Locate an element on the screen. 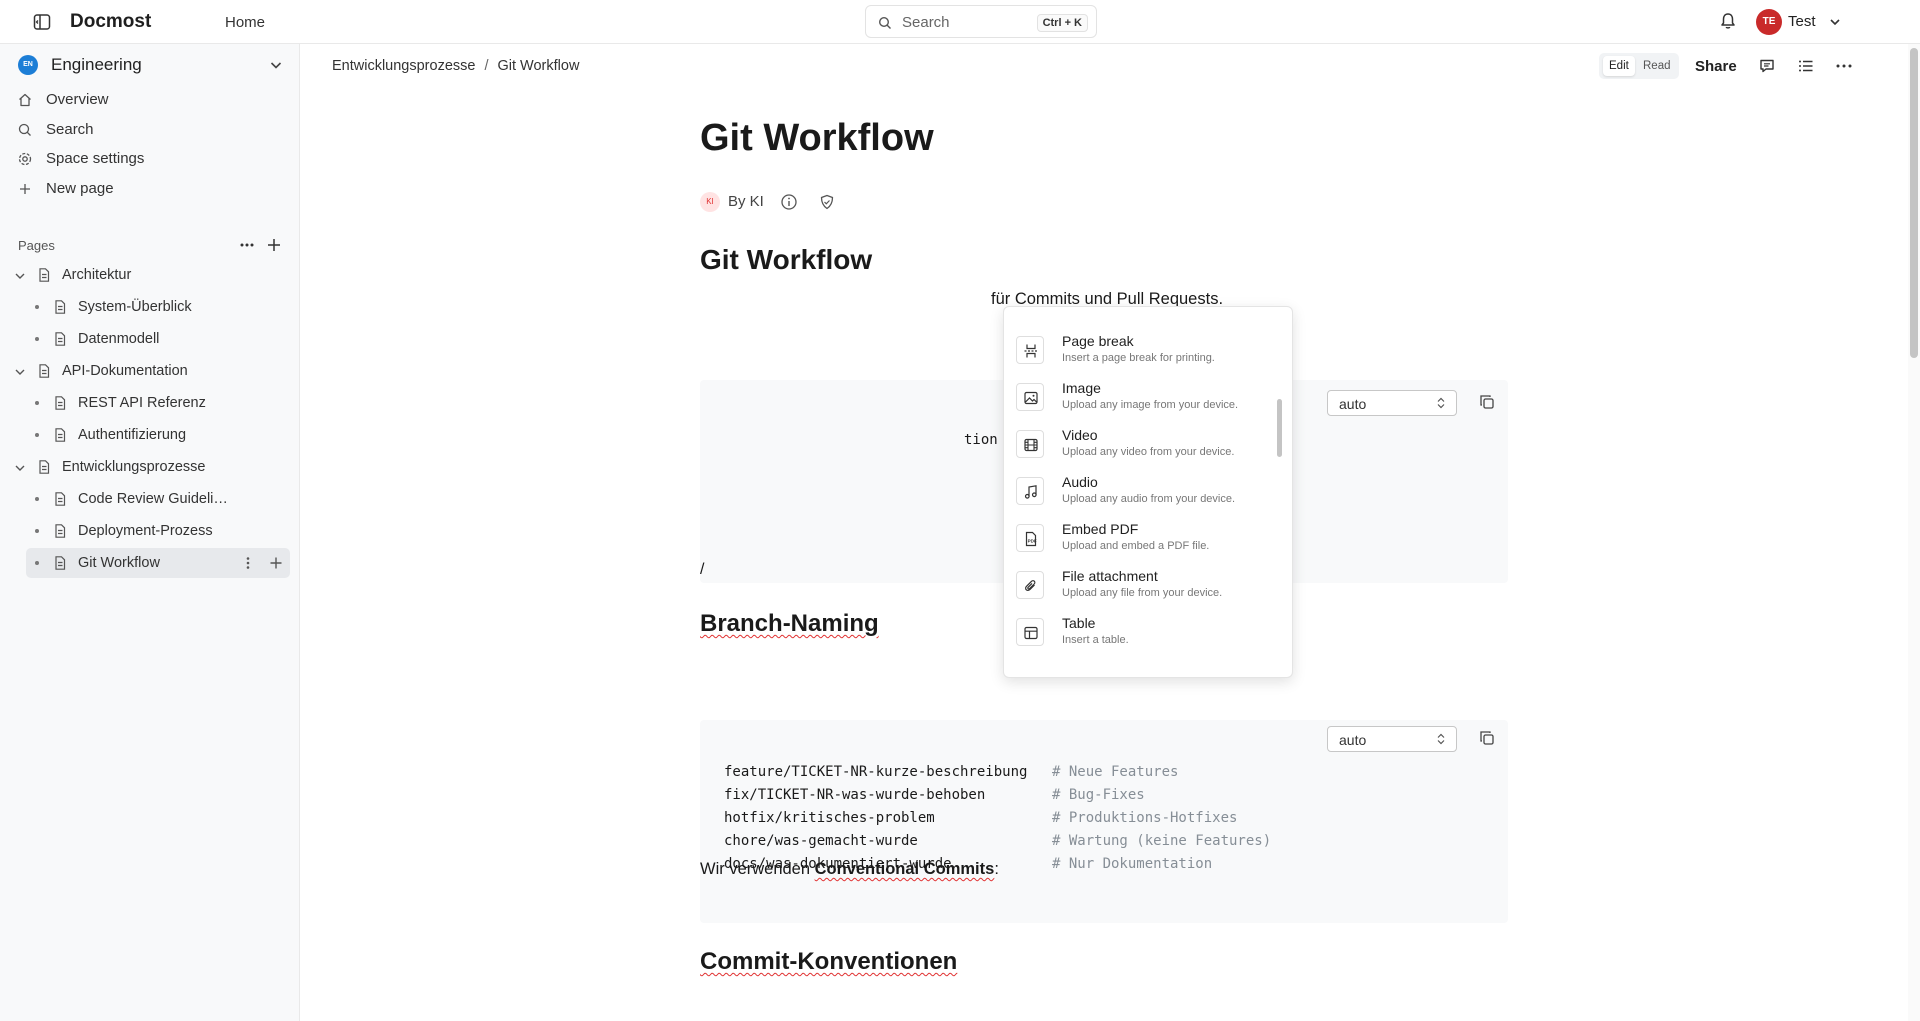  pages-section-header: Pages is located at coordinates (36, 245).